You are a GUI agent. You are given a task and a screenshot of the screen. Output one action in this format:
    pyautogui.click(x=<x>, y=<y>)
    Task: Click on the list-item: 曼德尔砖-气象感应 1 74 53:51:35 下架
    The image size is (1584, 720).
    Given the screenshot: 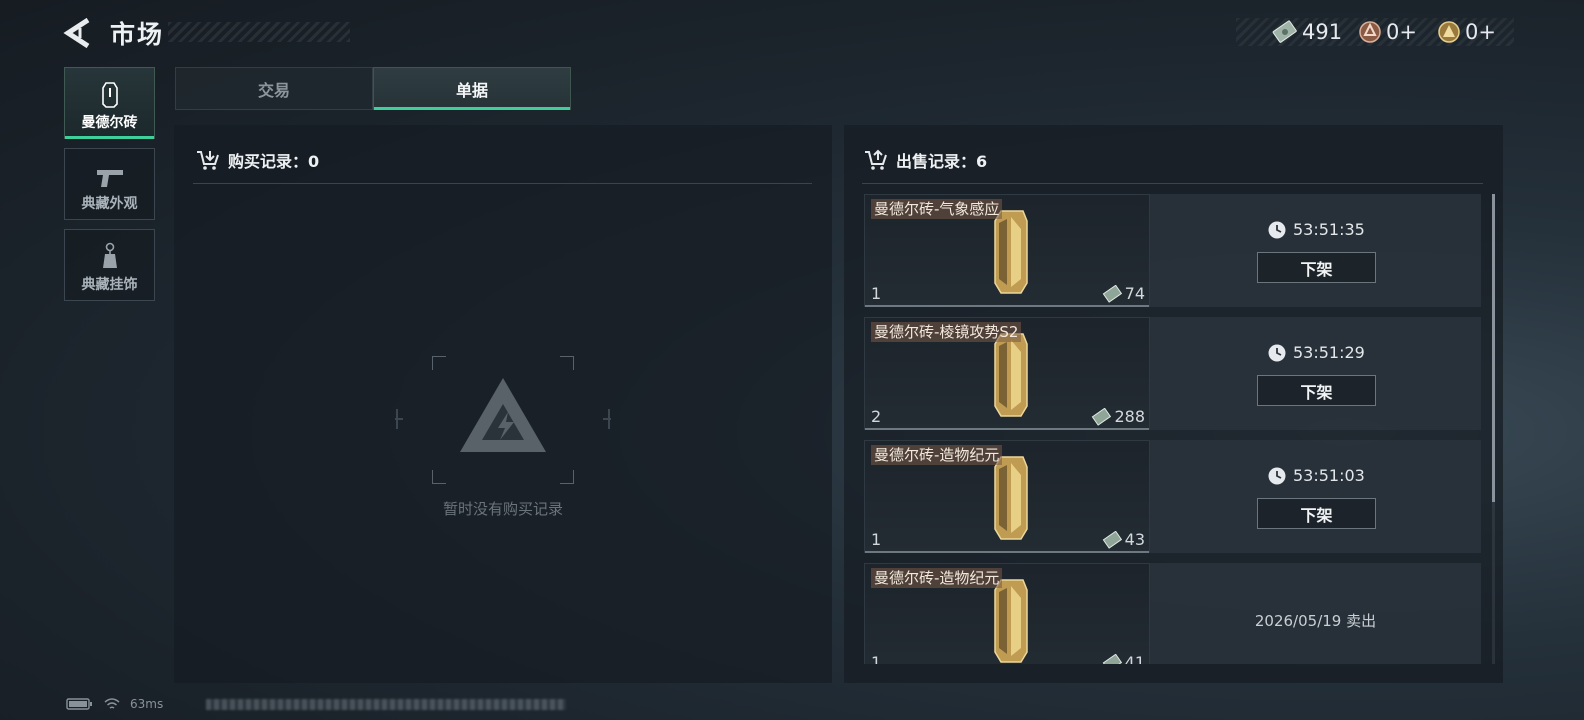 What is the action you would take?
    pyautogui.click(x=1172, y=250)
    